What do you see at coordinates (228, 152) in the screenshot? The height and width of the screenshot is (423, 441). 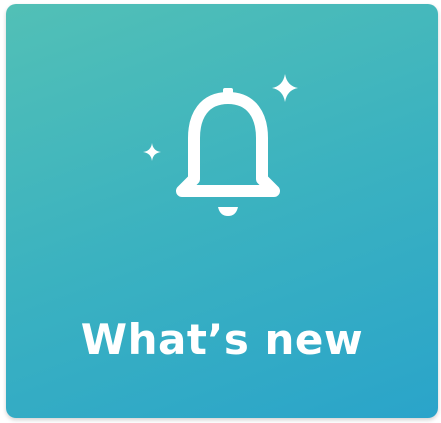 I see `bell-icon` at bounding box center [228, 152].